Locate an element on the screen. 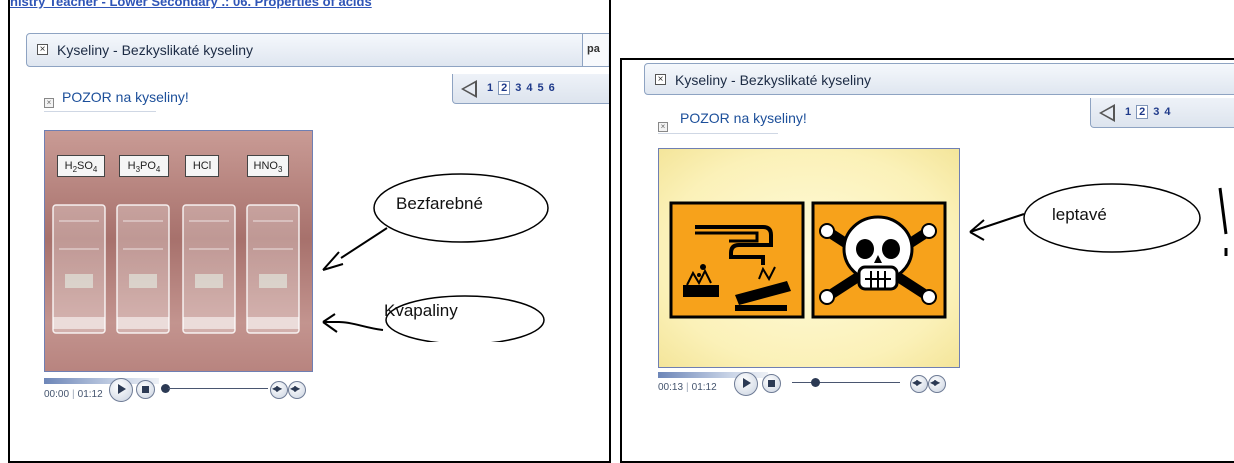 The height and width of the screenshot is (463, 1234). page-link-5: 5 is located at coordinates (541, 88).